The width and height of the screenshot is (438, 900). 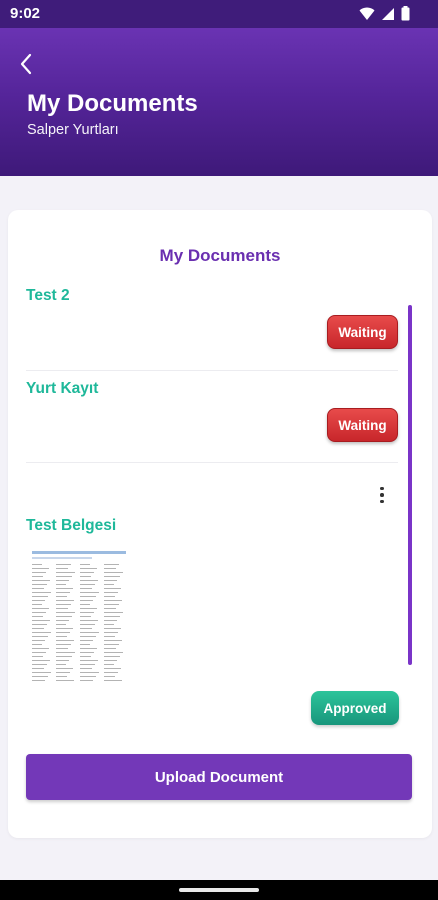 What do you see at coordinates (405, 16) in the screenshot?
I see `battery-icon` at bounding box center [405, 16].